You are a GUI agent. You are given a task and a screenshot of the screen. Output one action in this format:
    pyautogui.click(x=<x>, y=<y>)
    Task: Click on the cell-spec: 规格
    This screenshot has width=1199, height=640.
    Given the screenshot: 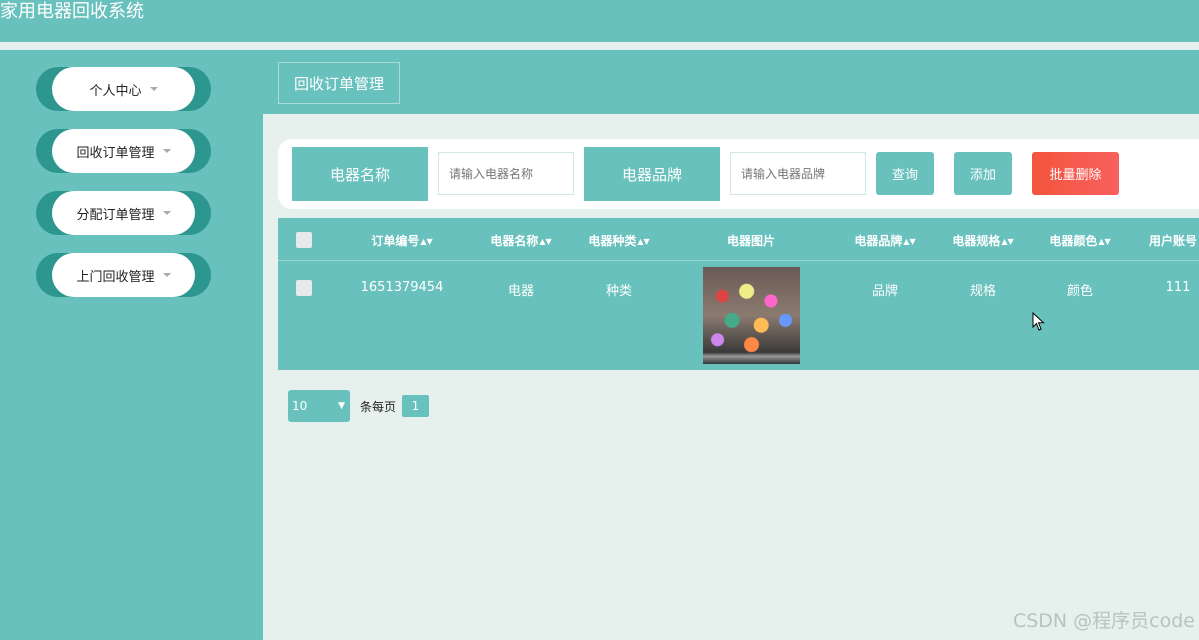 What is the action you would take?
    pyautogui.click(x=983, y=291)
    